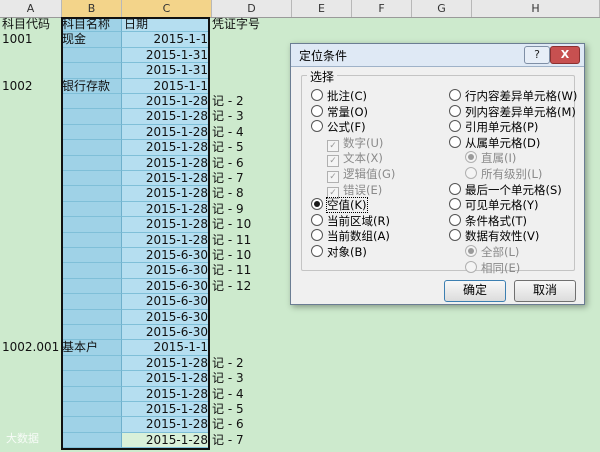 The height and width of the screenshot is (452, 600). Describe the element at coordinates (31, 8) in the screenshot. I see `column-header-a: A` at that location.